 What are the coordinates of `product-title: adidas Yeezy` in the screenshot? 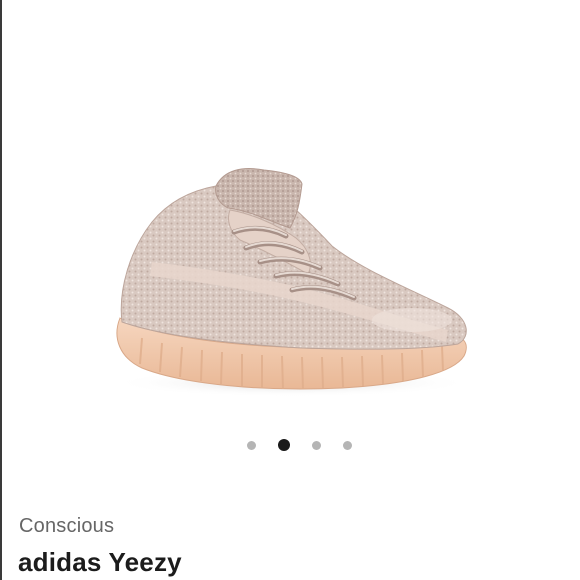 It's located at (100, 562).